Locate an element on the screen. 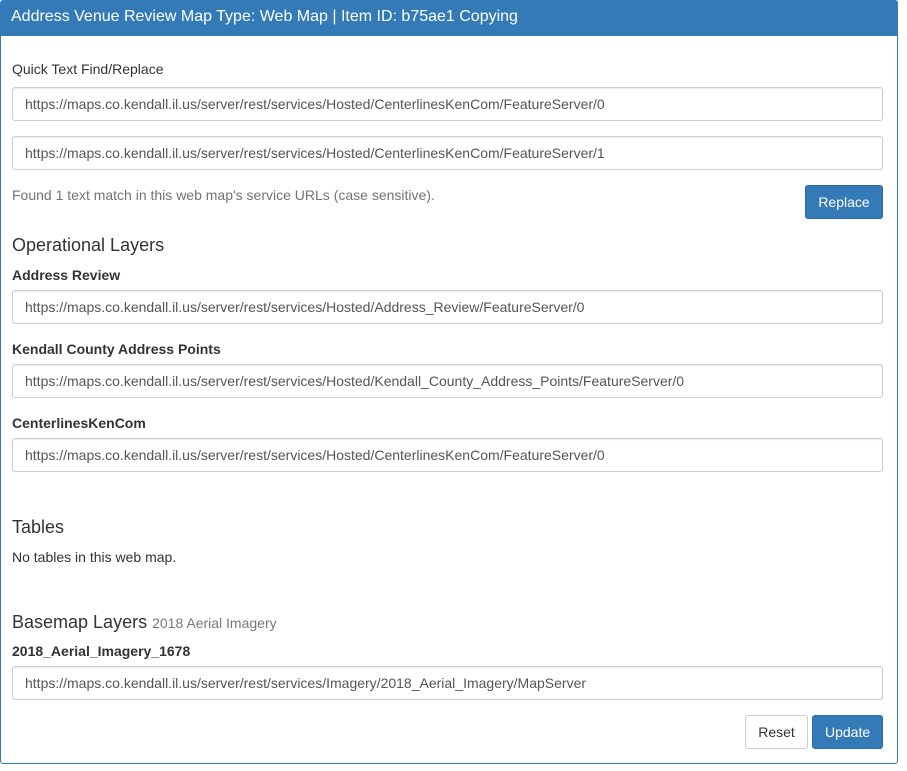  no-tables-text: No tables in this web map. is located at coordinates (94, 557).